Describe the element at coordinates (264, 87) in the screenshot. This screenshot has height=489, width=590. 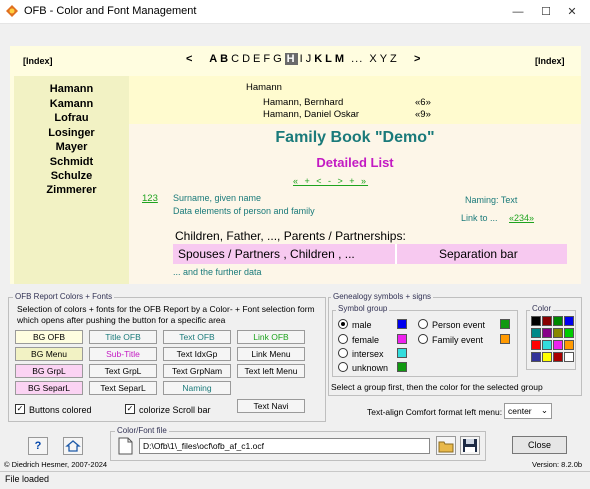
I see `name-group-heading: Hamann` at that location.